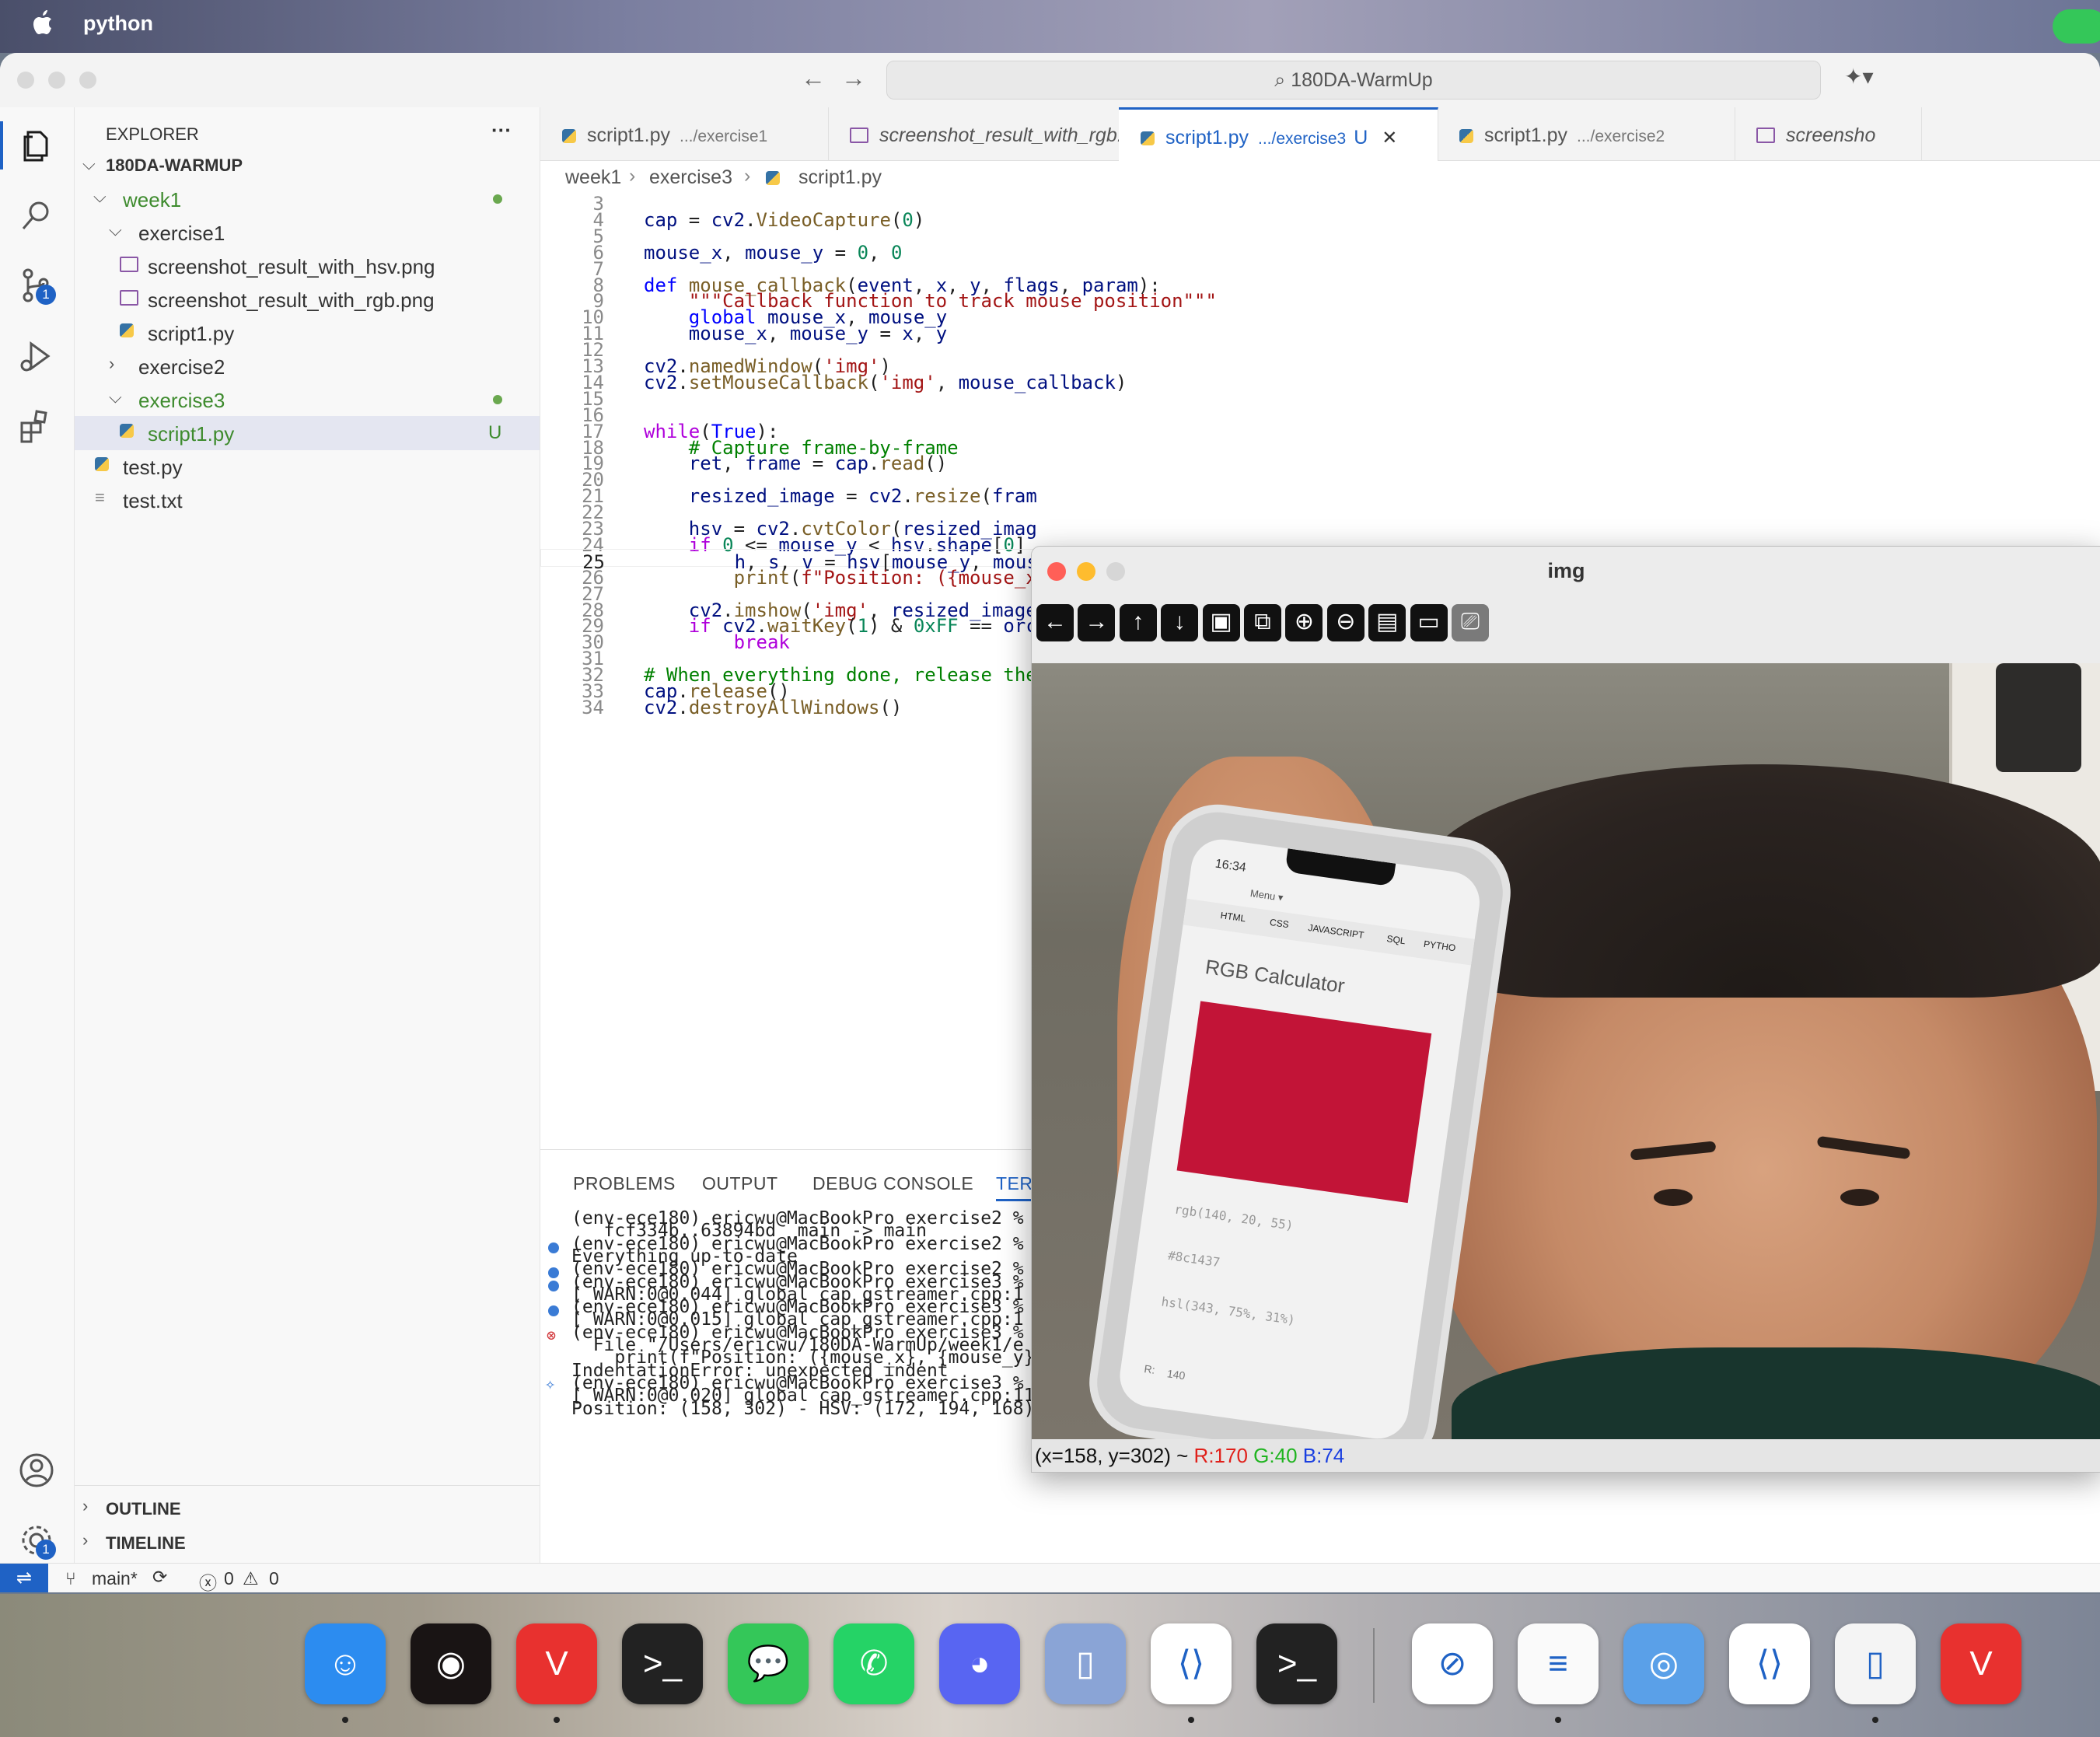  What do you see at coordinates (1262, 622) in the screenshot?
I see `image-zoom-icon: ⧉` at bounding box center [1262, 622].